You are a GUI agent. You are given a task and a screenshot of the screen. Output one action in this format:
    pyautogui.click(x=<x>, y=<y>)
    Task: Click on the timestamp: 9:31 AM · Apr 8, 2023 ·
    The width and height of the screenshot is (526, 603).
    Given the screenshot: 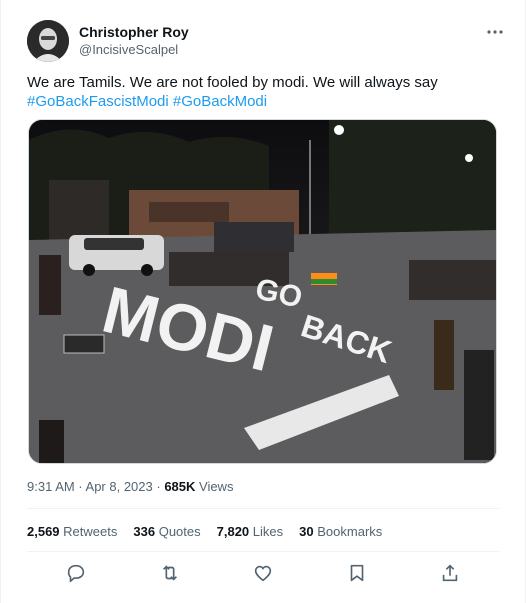 What is the action you would take?
    pyautogui.click(x=95, y=486)
    